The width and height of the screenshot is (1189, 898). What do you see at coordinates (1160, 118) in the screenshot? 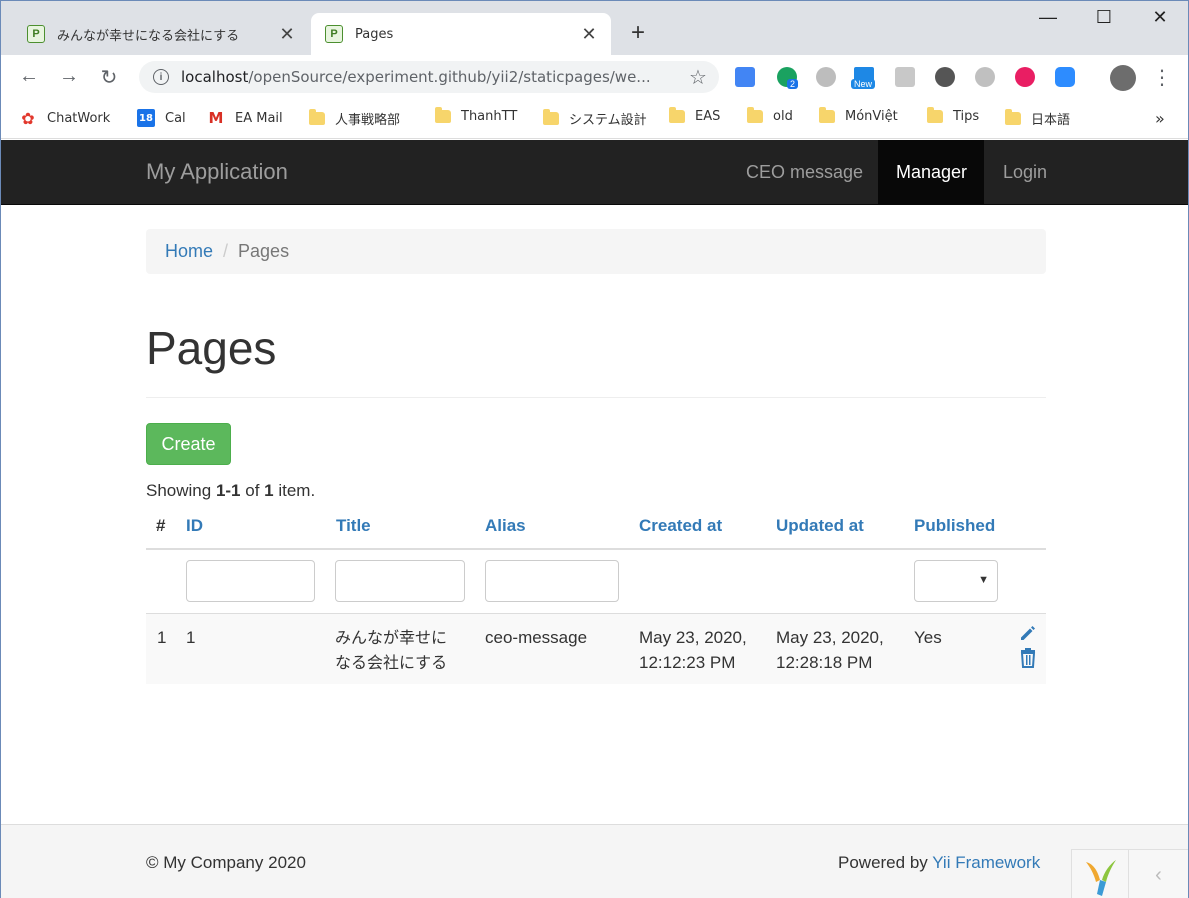
I see `more-bookmarks-icon: »` at bounding box center [1160, 118].